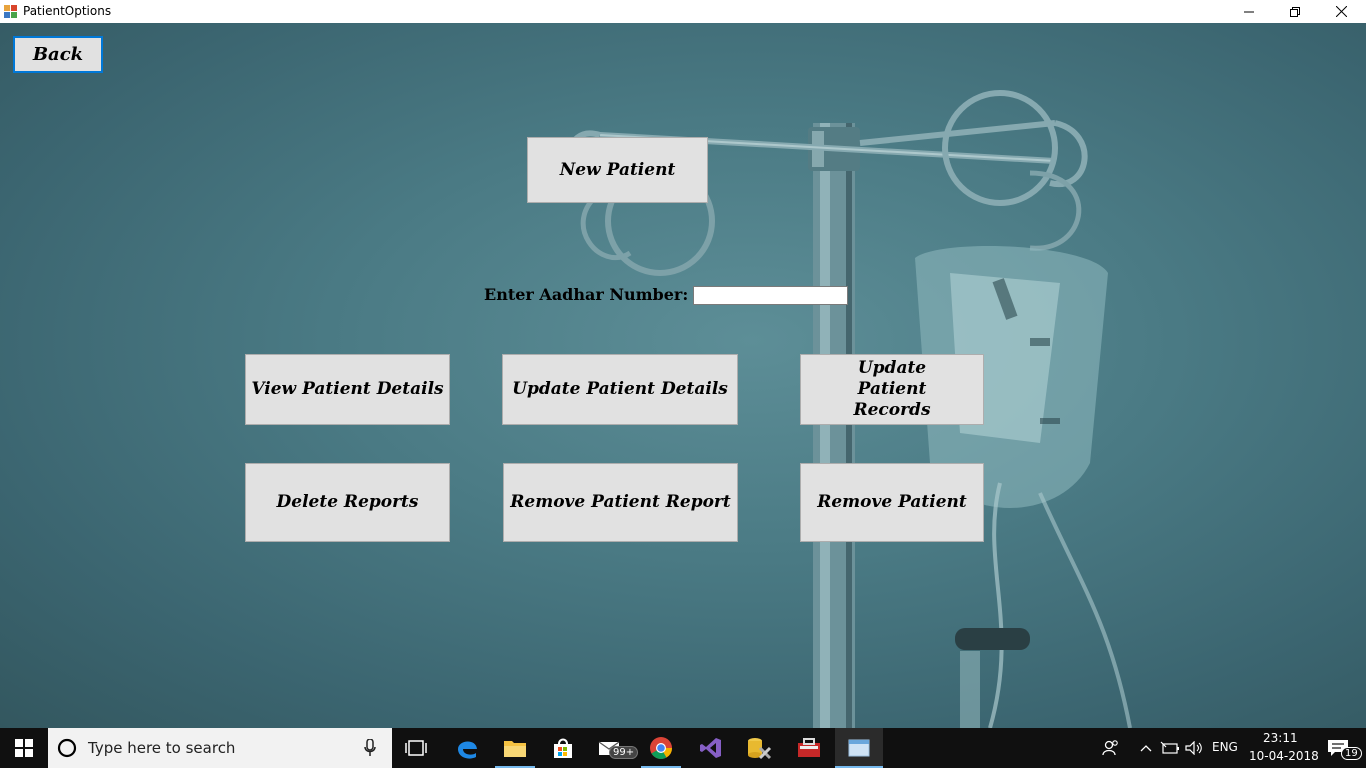 This screenshot has width=1366, height=768. Describe the element at coordinates (10, 11) in the screenshot. I see `app-icon` at that location.